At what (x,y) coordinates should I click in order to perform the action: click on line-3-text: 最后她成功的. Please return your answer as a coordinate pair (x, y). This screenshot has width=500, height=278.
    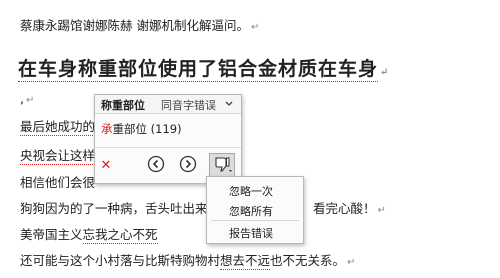
    Looking at the image, I should click on (58, 127).